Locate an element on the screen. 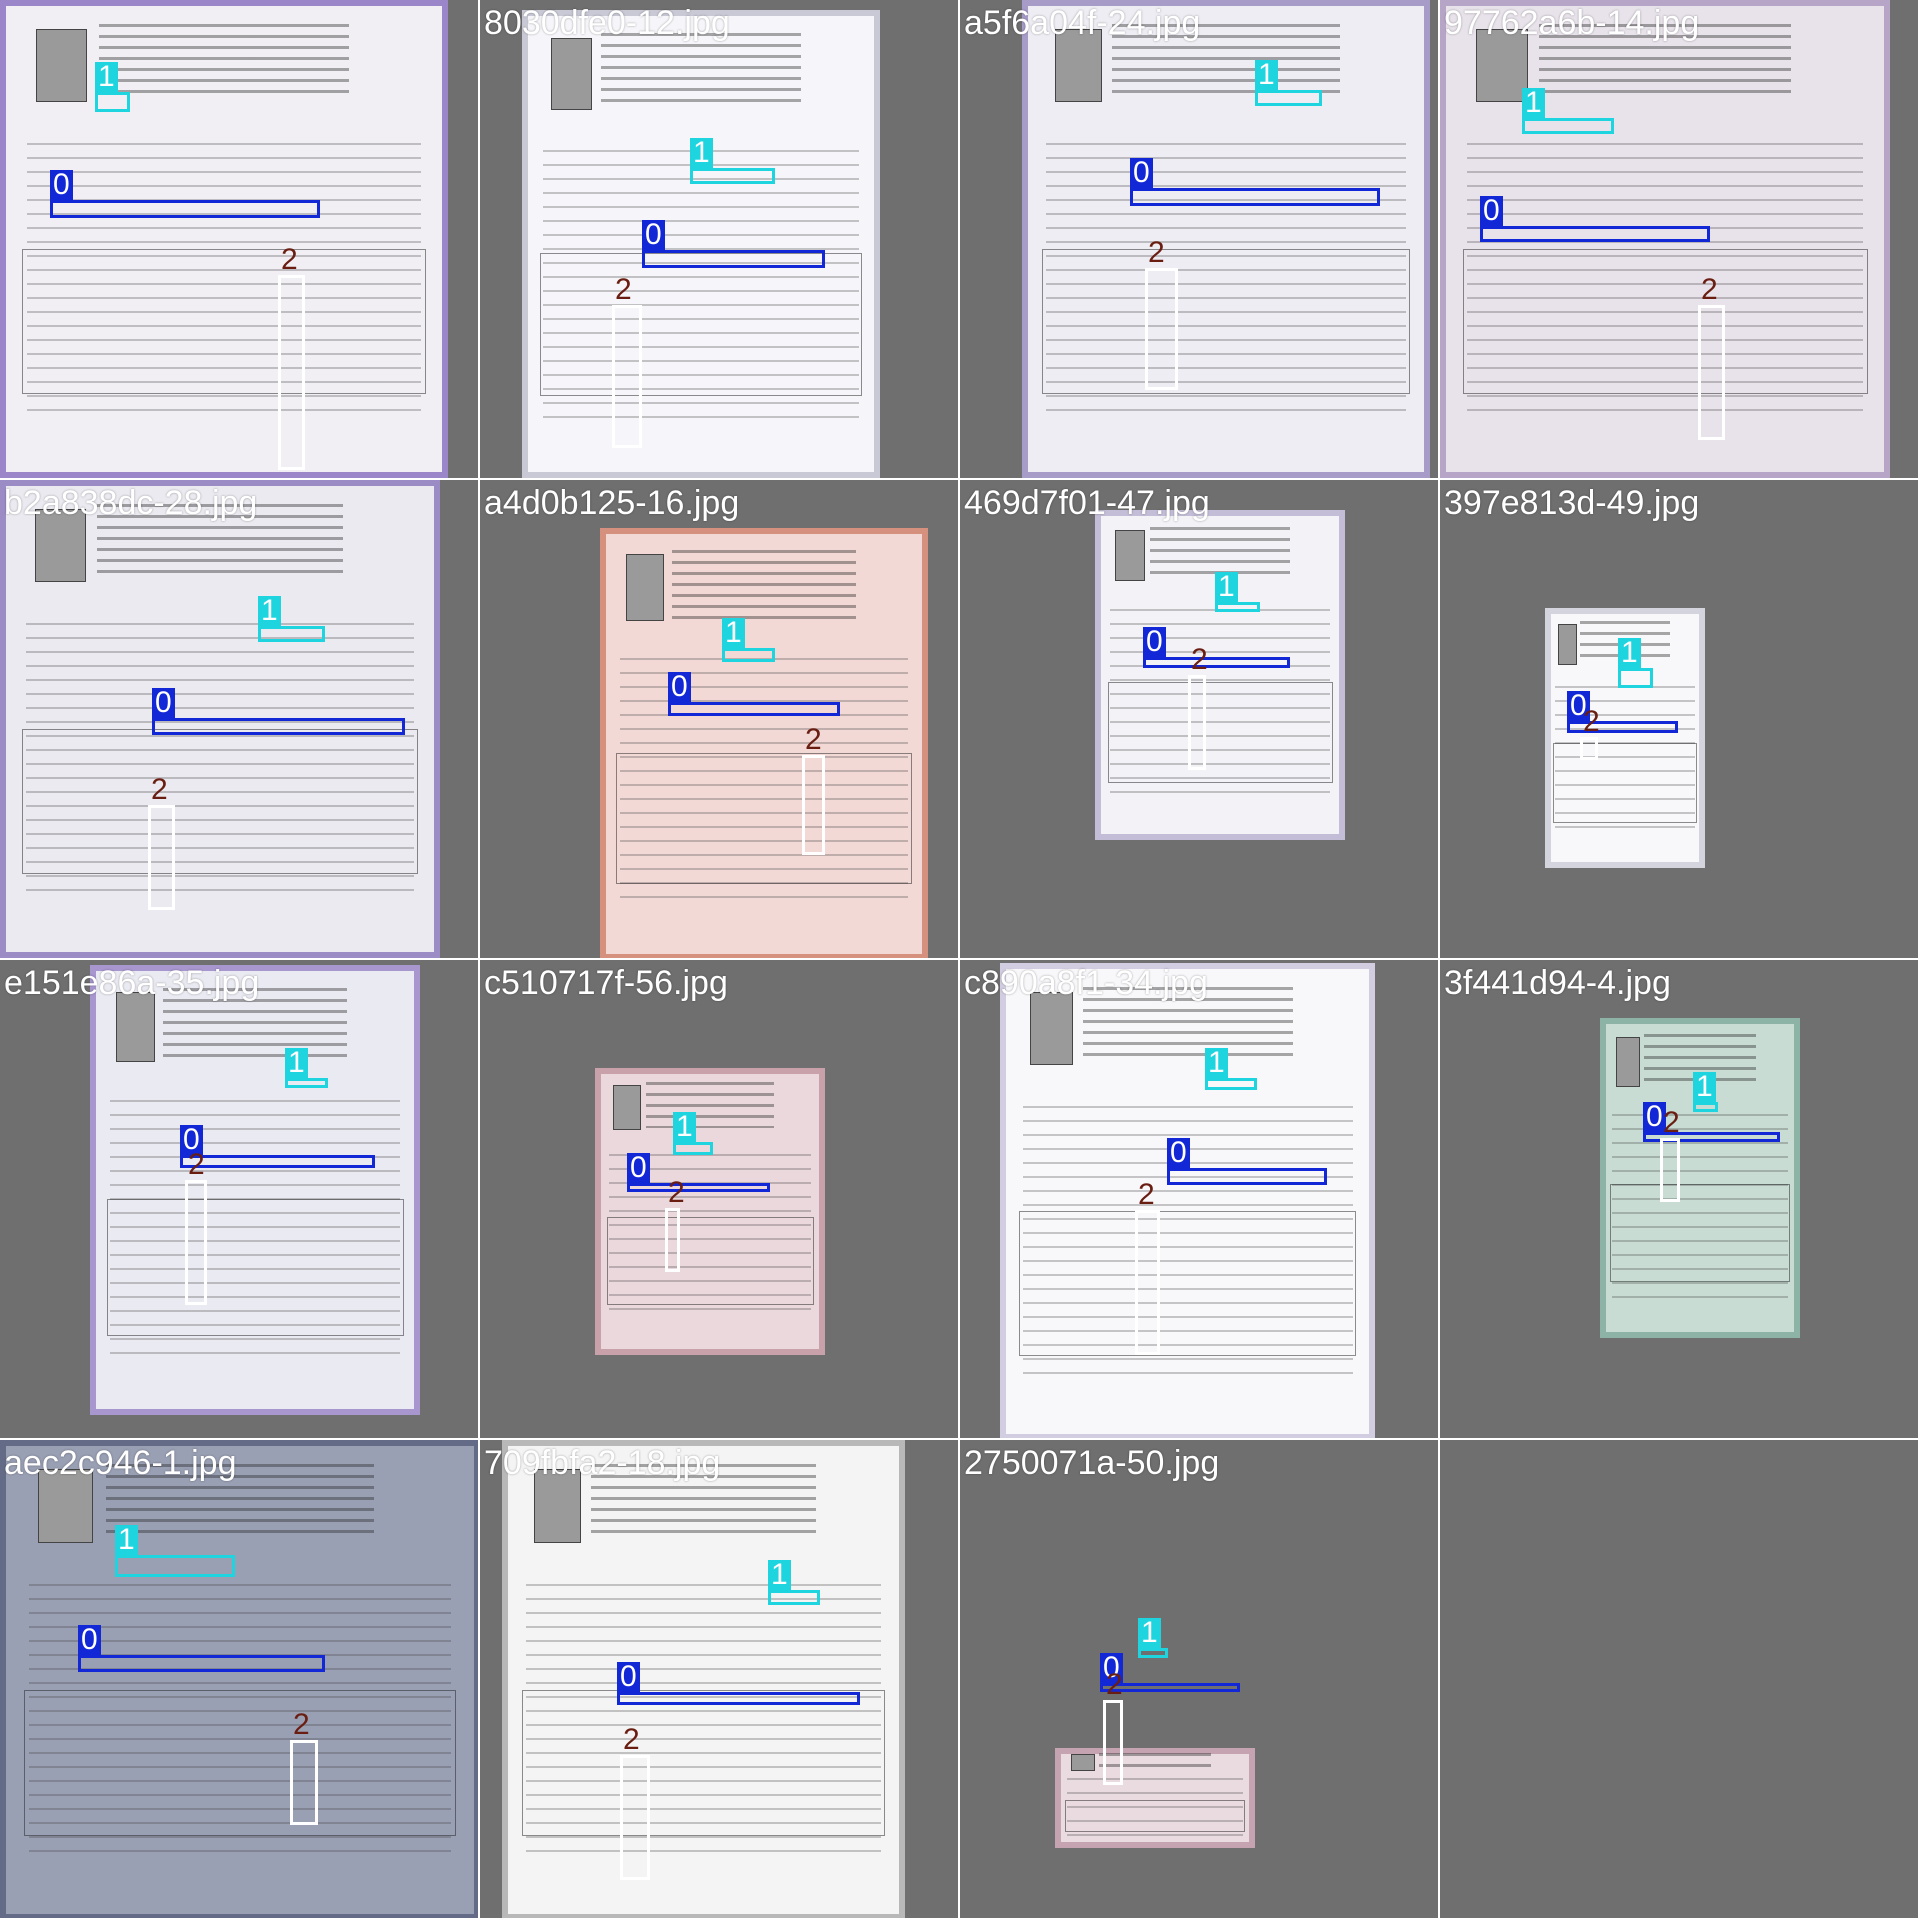 This screenshot has width=1920, height=1920. image-tile: 0 1 2 b2a838dc-28.jpg is located at coordinates (239, 719).